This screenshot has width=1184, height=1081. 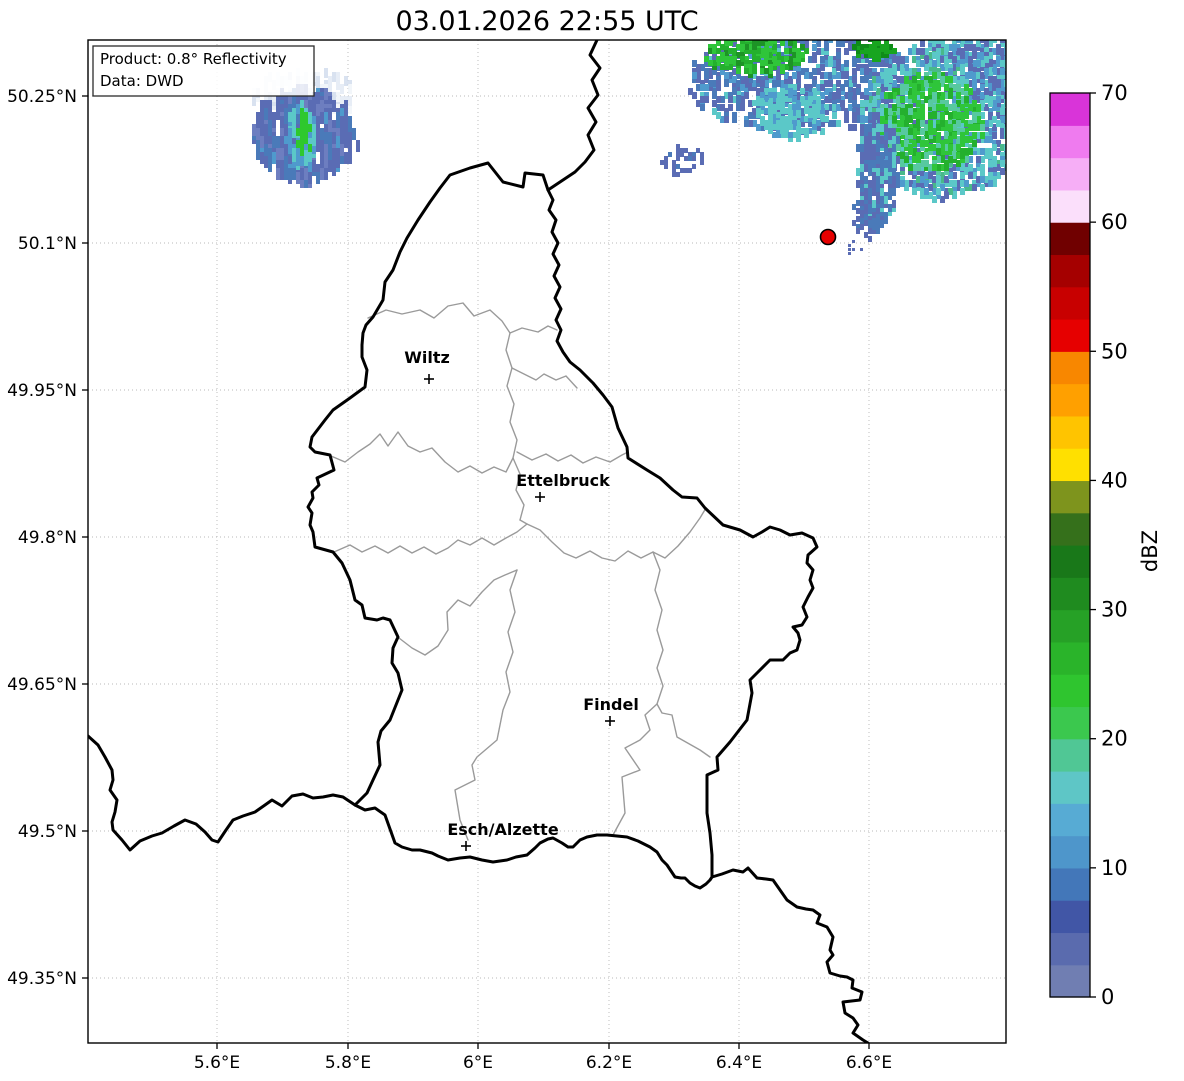 I want to click on product-info-line2: Data: DWD, so click(x=142, y=81).